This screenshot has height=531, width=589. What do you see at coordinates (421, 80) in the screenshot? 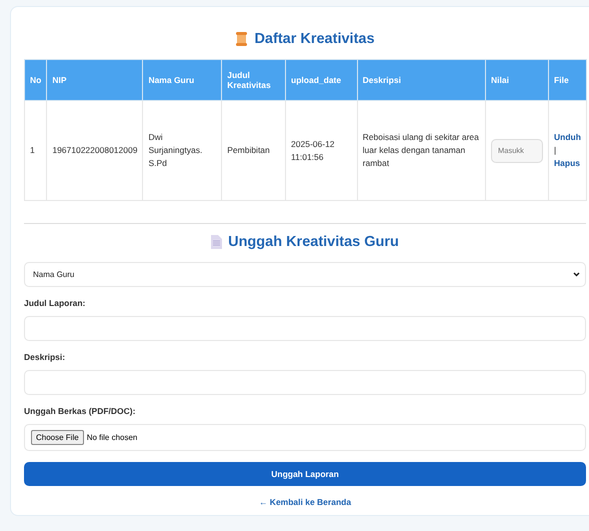
I see `column-header: Deskripsi` at bounding box center [421, 80].